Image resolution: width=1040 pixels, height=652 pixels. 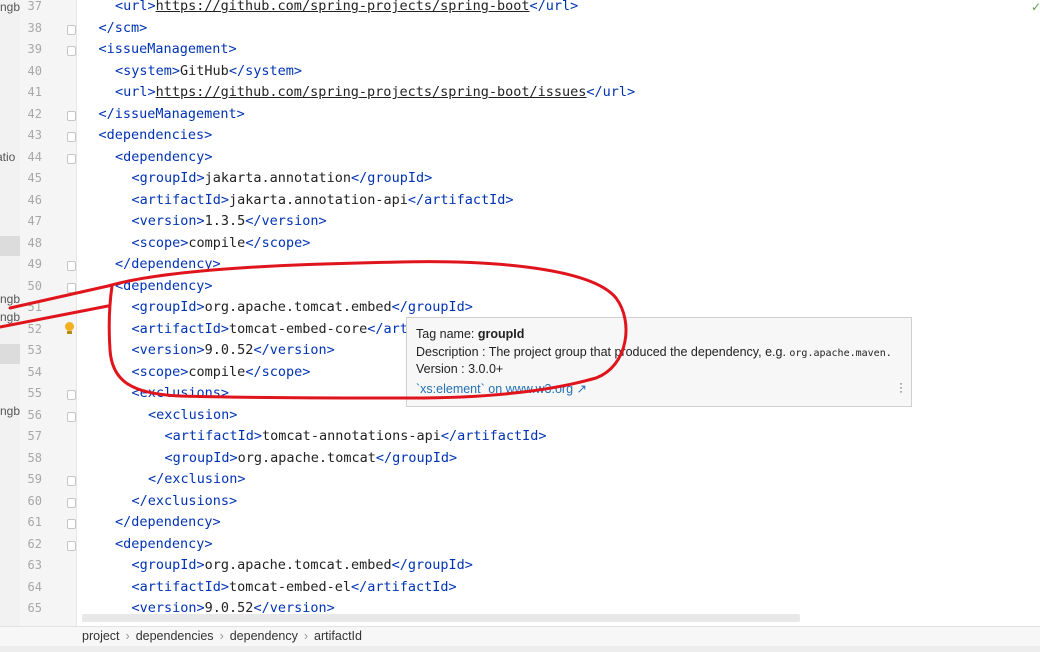 What do you see at coordinates (534, 72) in the screenshot?
I see `code-line: 40 <system>GitHub</system>` at bounding box center [534, 72].